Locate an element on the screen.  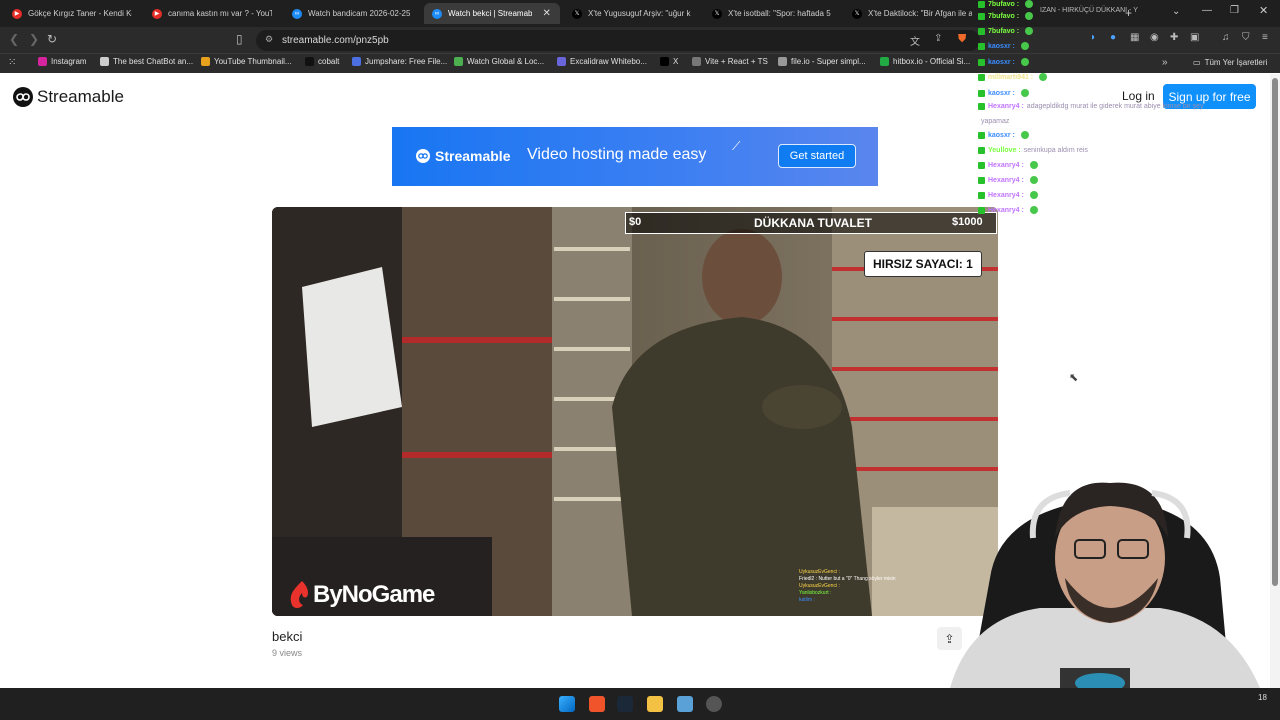
address-bar: ⚙ streamable.com/pnz5pb 文 ⇪ ⛊ is located at coordinates (618, 40).